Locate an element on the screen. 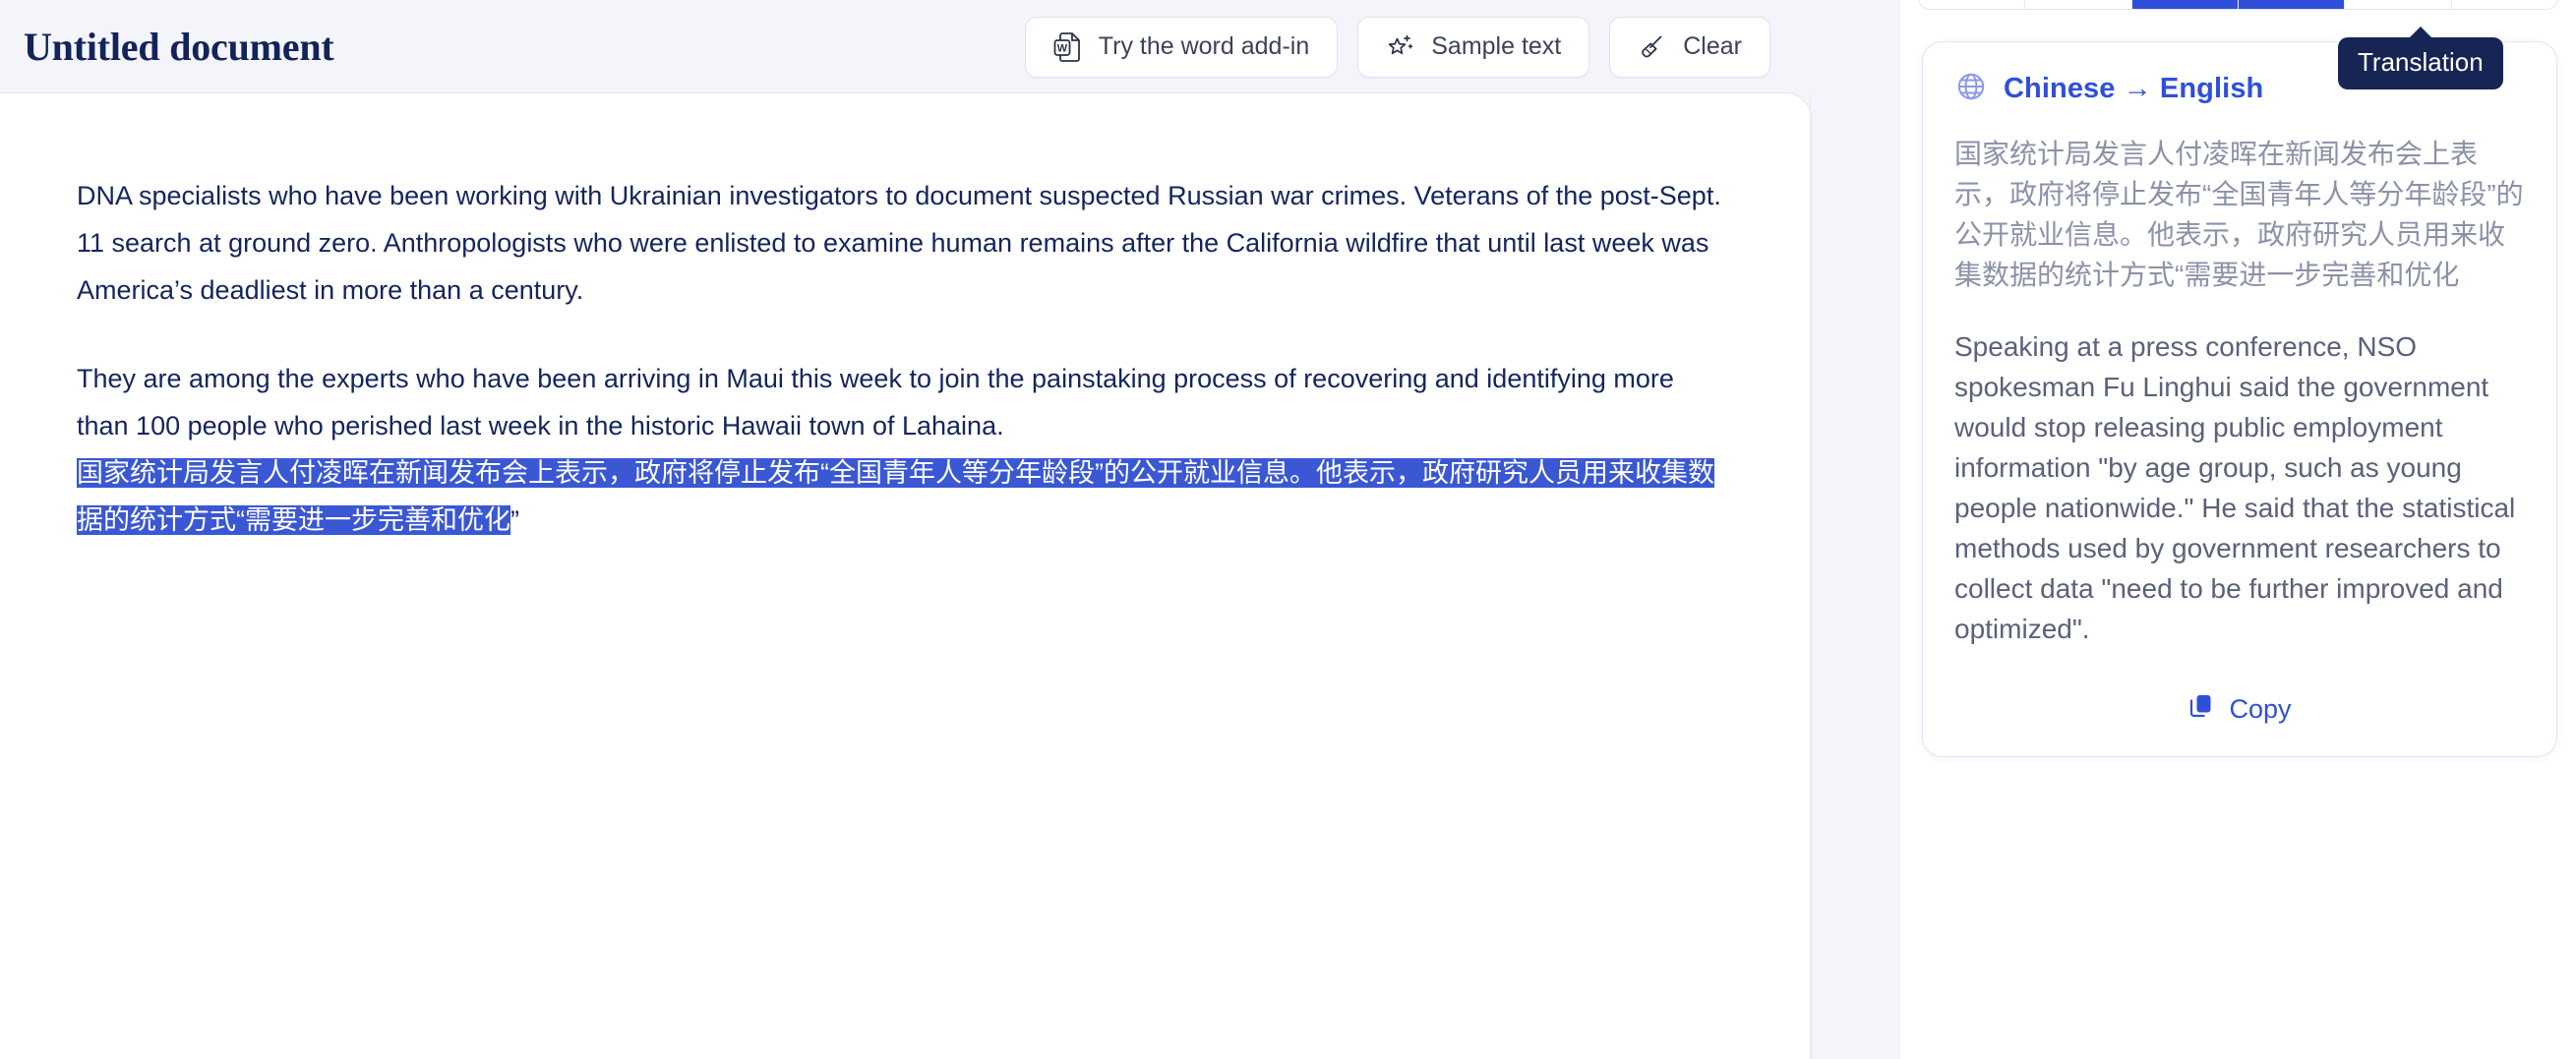  clear-button: Clear is located at coordinates (1689, 47).